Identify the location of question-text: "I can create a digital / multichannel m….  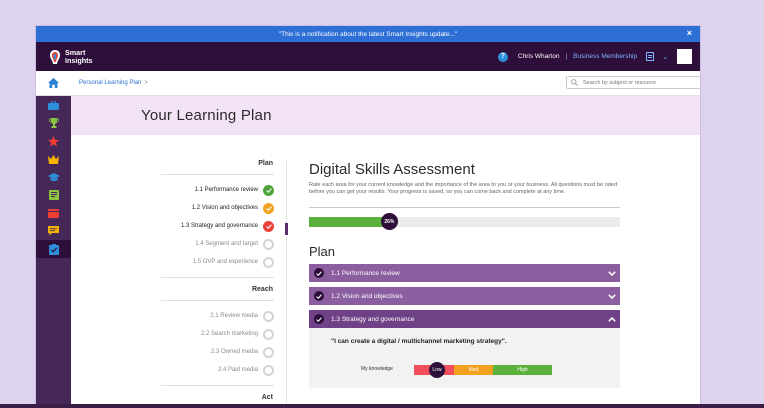
(419, 341).